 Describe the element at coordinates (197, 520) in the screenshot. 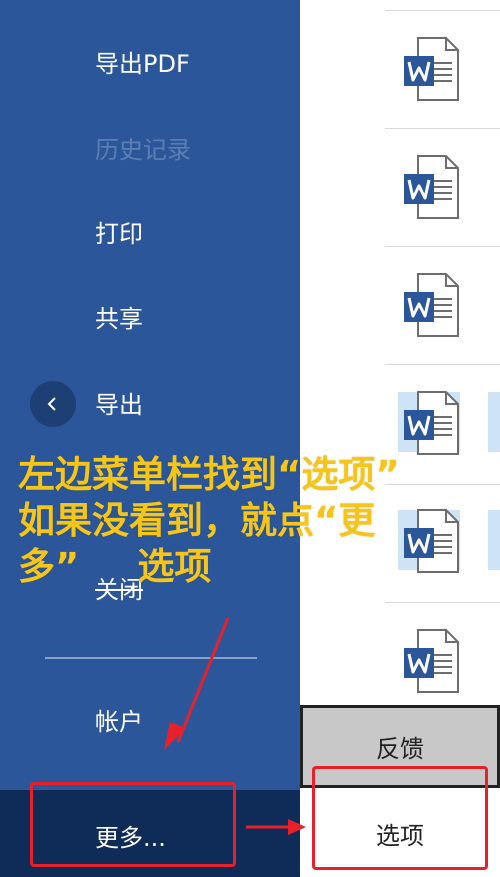

I see `annotation-line: 如果没看到，就点“更` at that location.